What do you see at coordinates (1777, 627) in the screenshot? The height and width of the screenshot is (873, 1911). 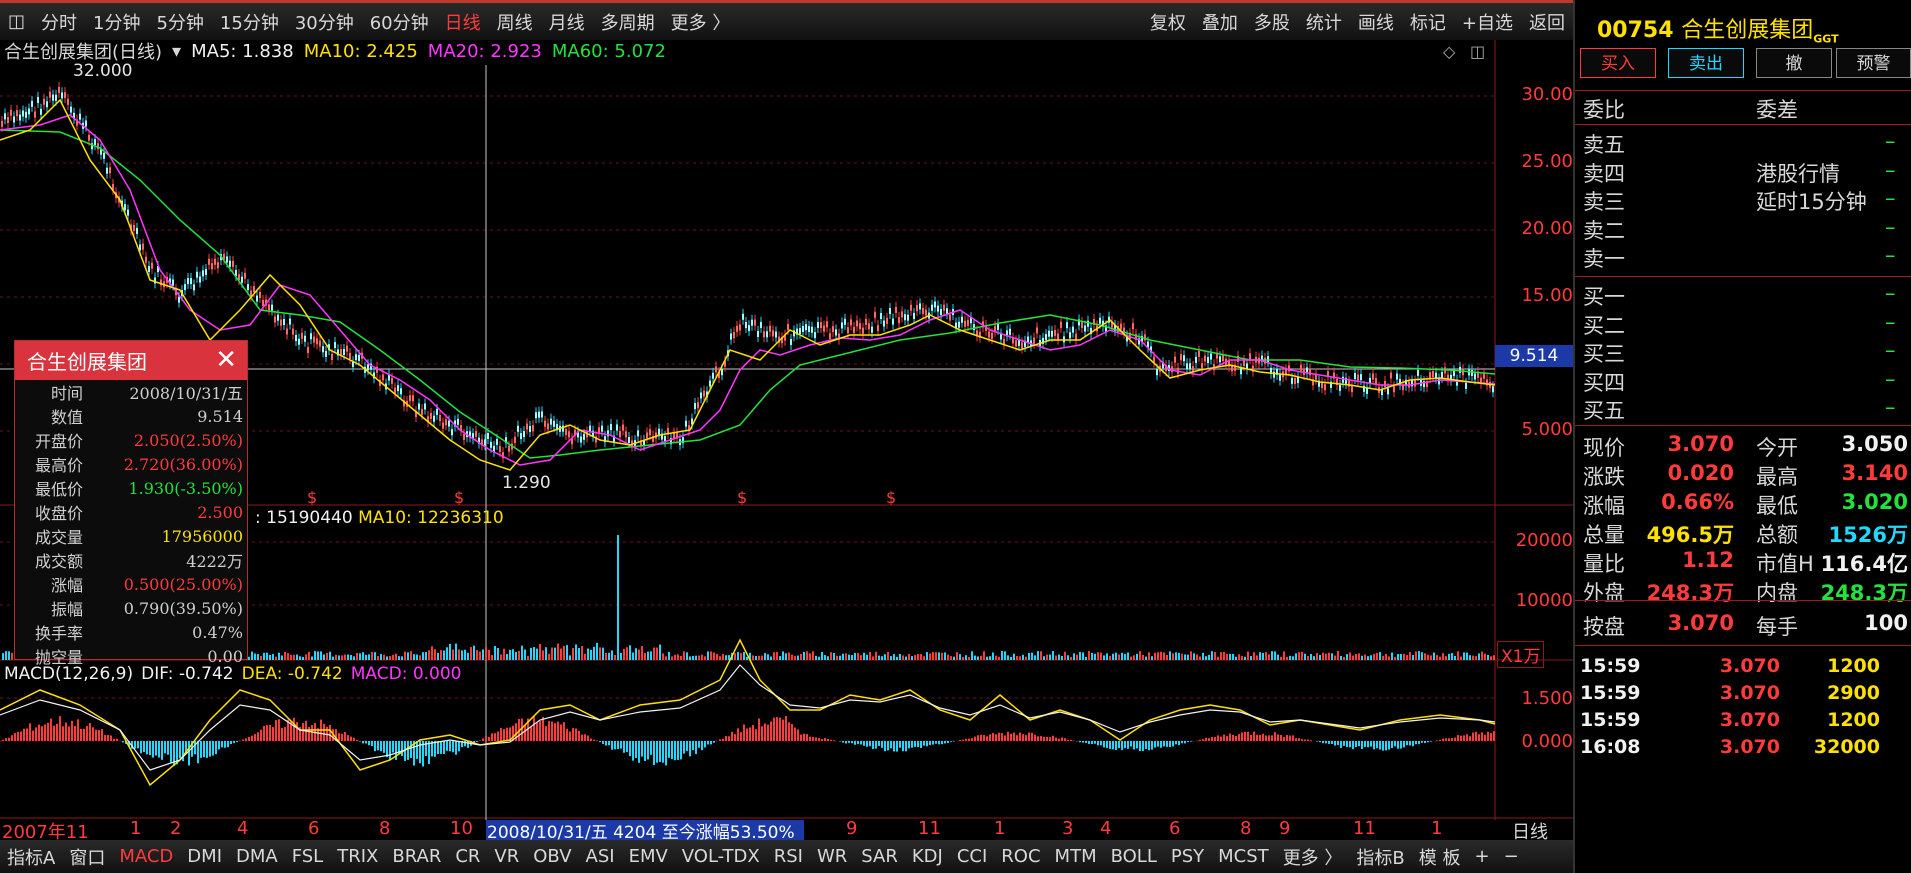 I see `lot-size-label: 每手` at bounding box center [1777, 627].